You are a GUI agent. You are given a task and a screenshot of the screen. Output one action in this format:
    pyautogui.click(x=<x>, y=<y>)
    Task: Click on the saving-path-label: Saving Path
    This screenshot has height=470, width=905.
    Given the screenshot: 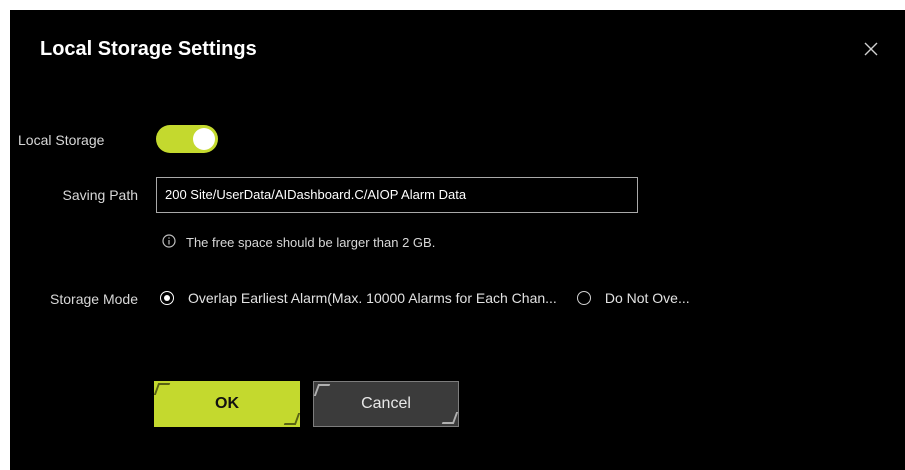 What is the action you would take?
    pyautogui.click(x=100, y=195)
    